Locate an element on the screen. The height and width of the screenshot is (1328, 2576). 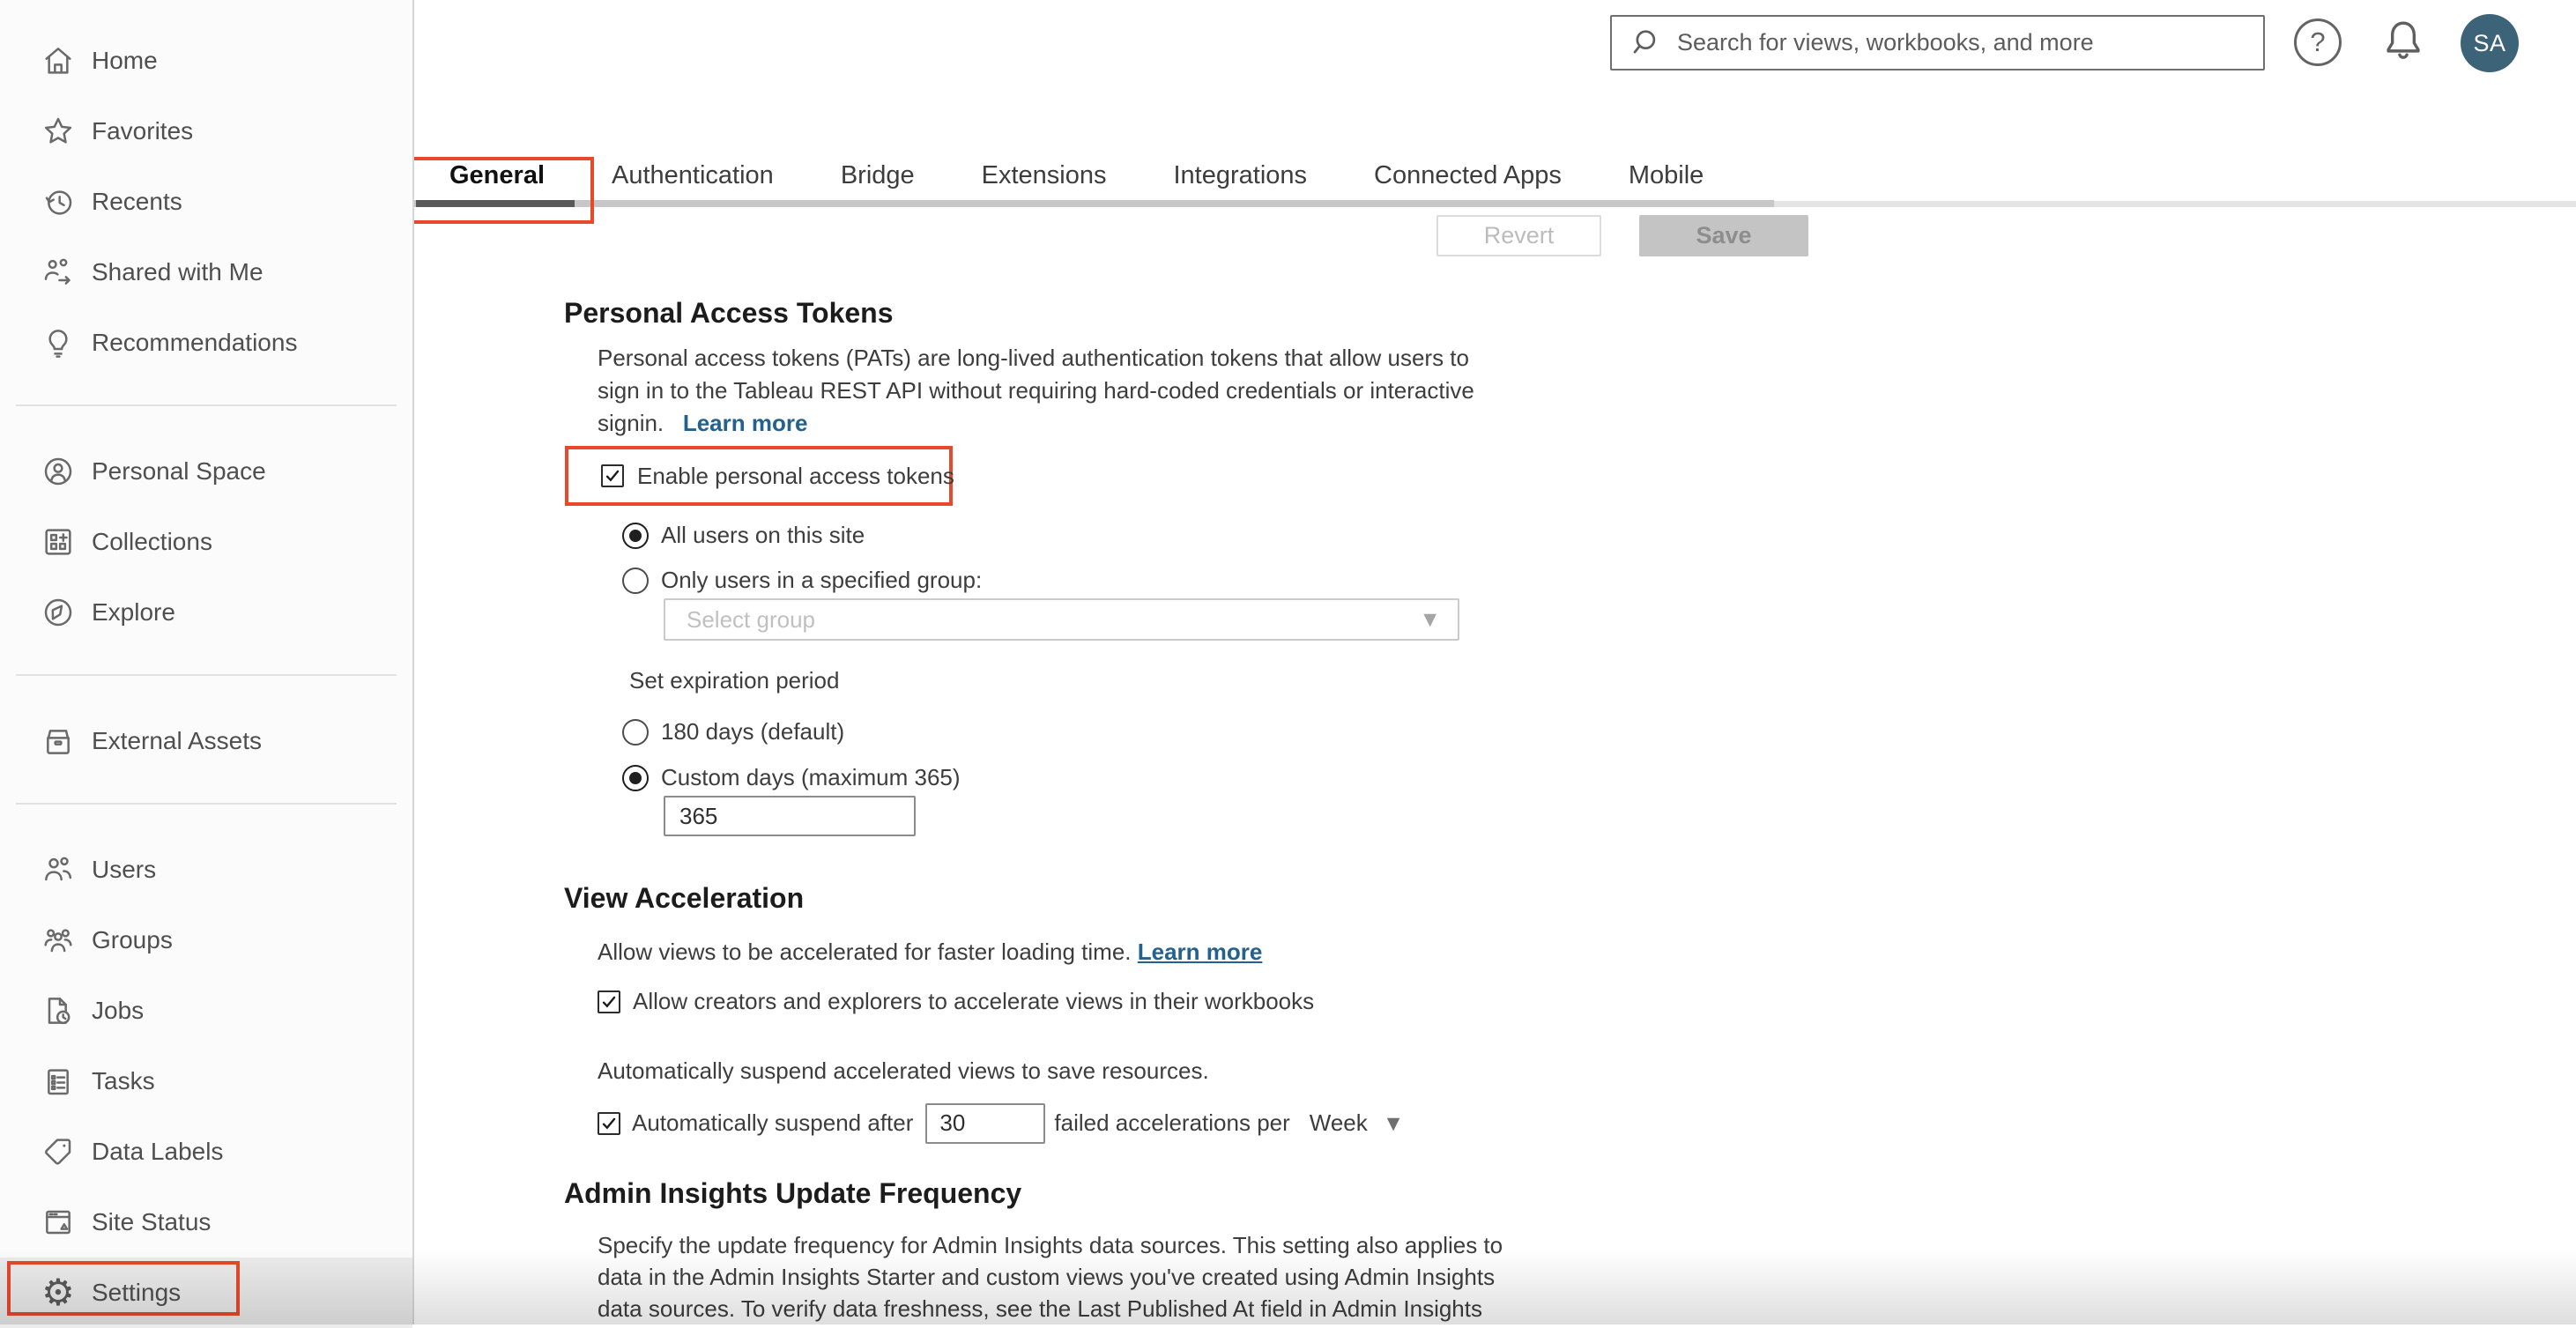
sidebar-item-site-status: Site Status is located at coordinates (206, 1222).